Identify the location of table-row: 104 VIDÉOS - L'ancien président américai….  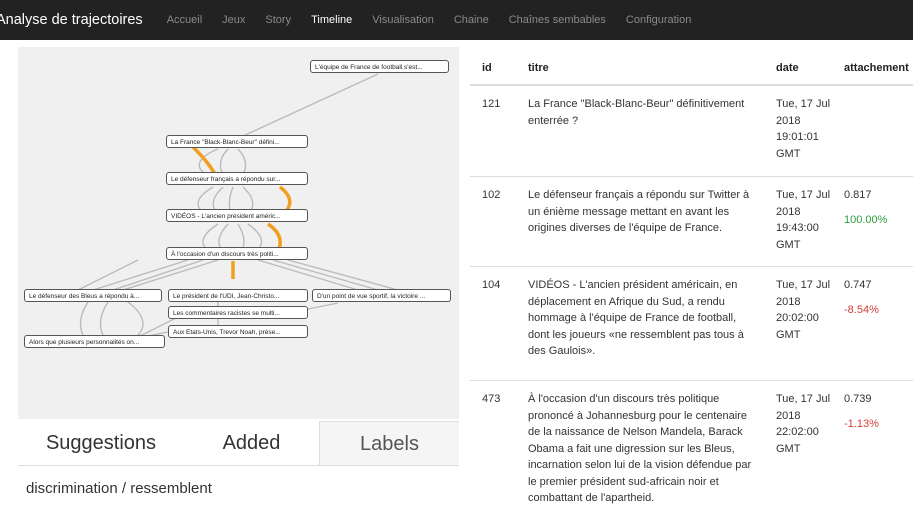
(691, 323).